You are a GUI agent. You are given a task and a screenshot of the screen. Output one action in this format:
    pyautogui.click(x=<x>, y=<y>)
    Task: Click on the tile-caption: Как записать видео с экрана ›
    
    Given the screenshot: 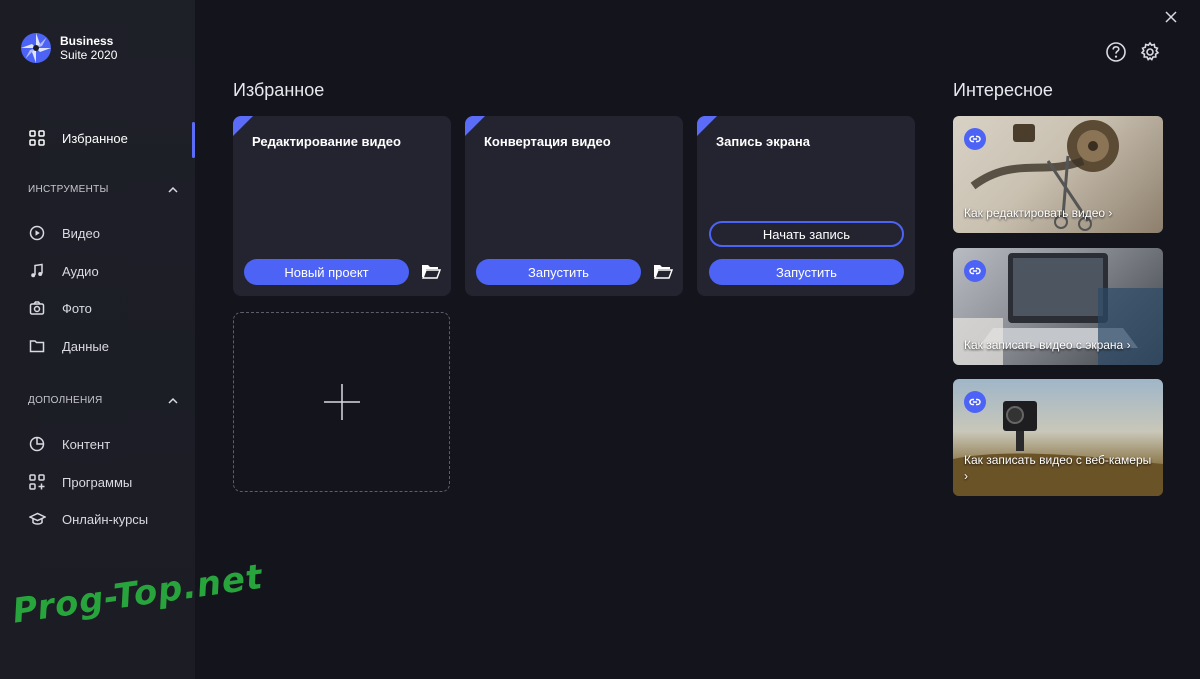 What is the action you would take?
    pyautogui.click(x=1047, y=345)
    